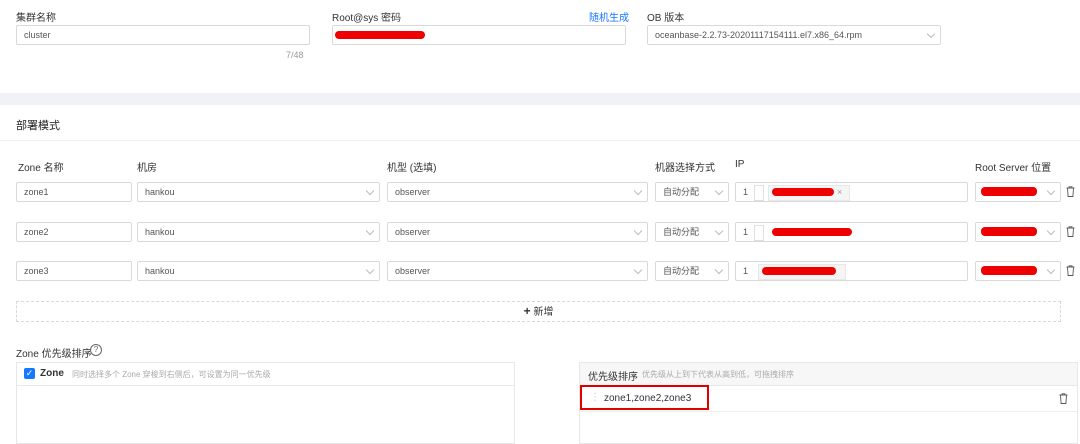 This screenshot has width=1080, height=444. Describe the element at coordinates (851, 192) in the screenshot. I see `ip-select: 1 ×` at that location.